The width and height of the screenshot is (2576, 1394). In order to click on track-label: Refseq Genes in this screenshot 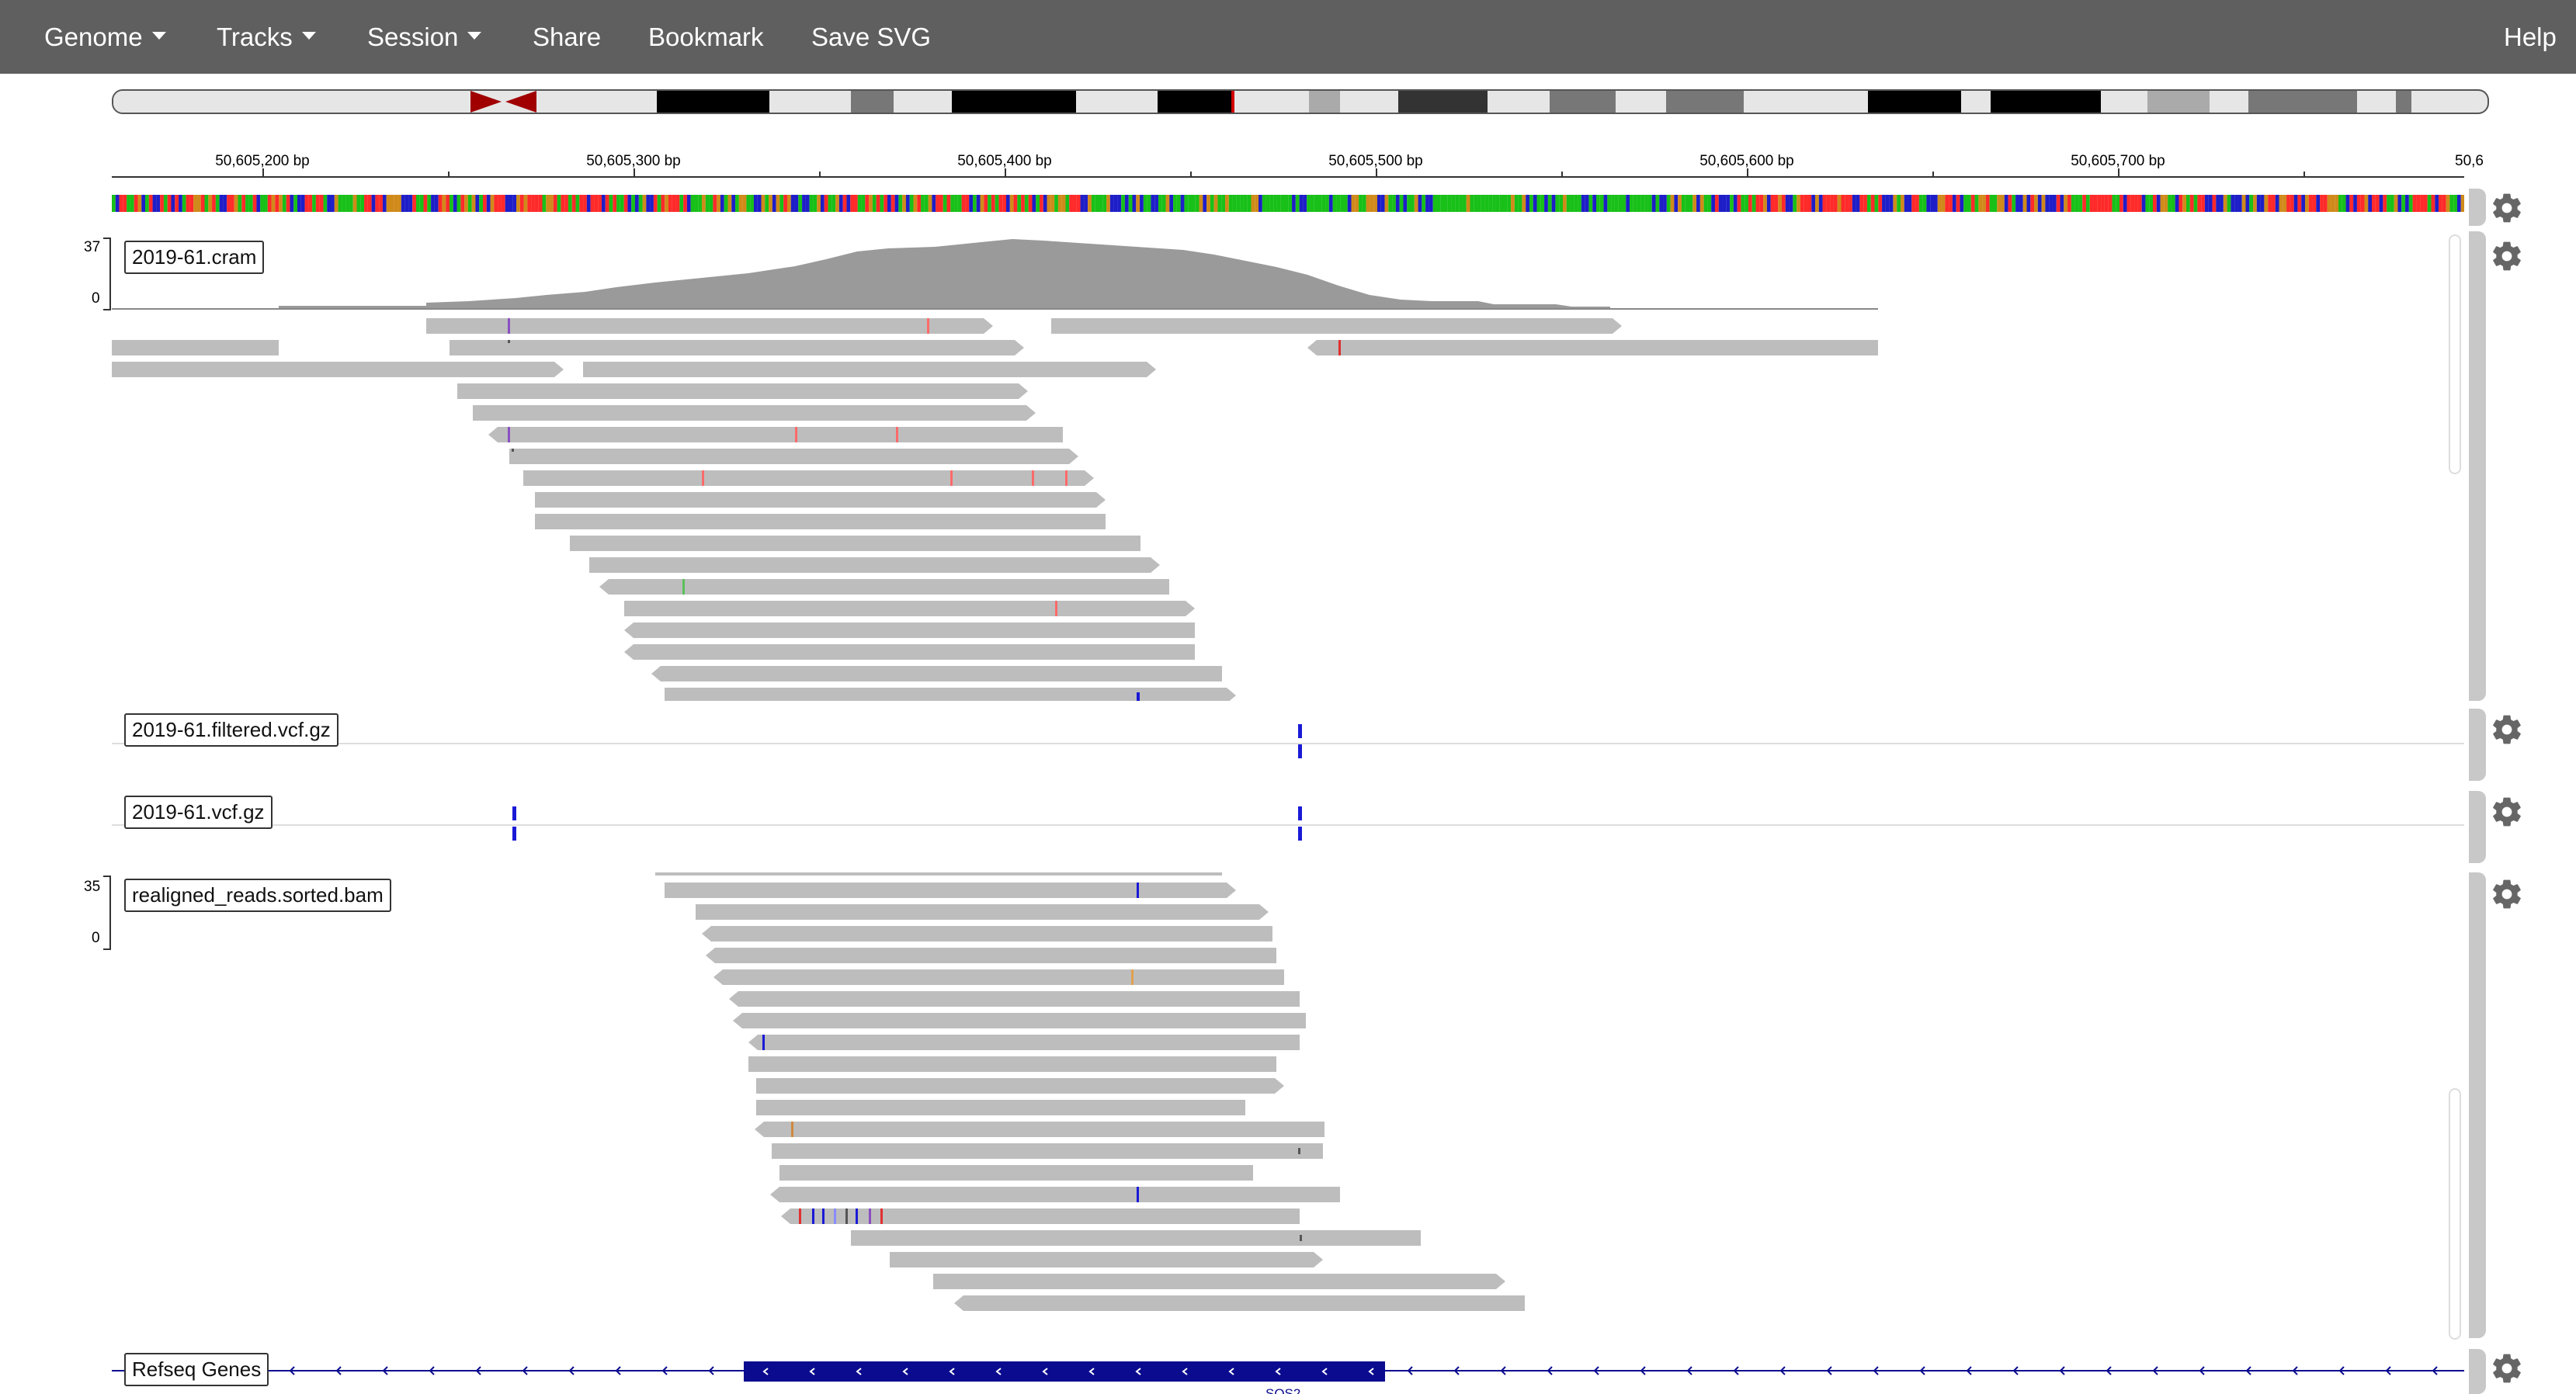, I will do `click(196, 1369)`.